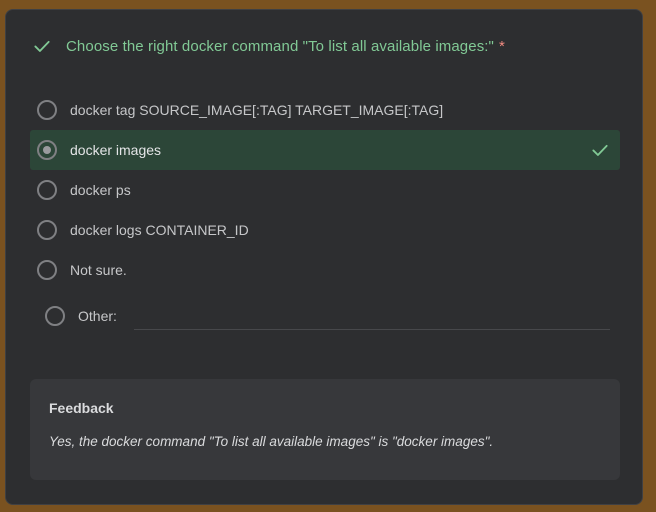  Describe the element at coordinates (100, 190) in the screenshot. I see `option-label: docker ps` at that location.